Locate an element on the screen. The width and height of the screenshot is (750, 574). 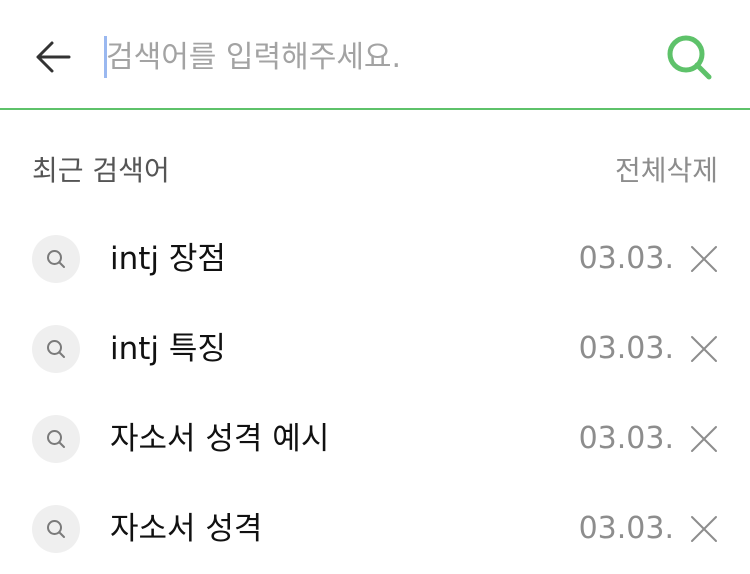
arrow-left-icon is located at coordinates (53, 57).